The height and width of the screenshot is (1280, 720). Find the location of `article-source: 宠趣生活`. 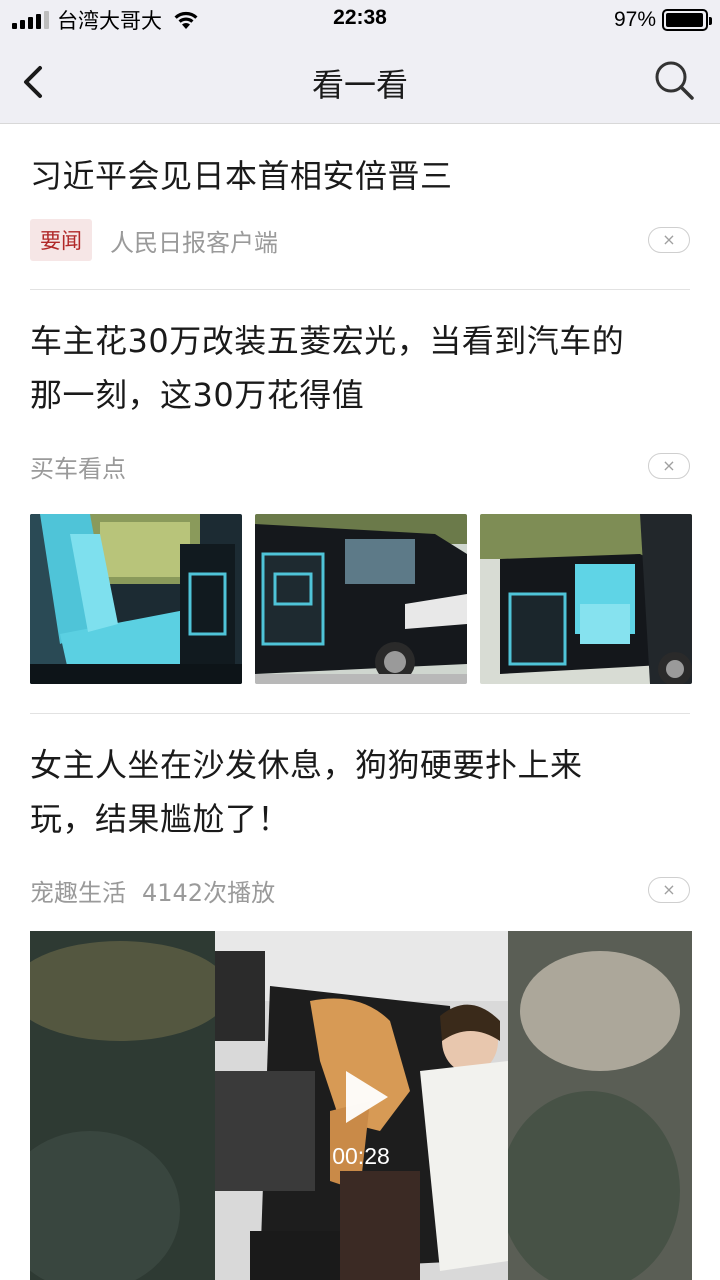

article-source: 宠趣生活 is located at coordinates (78, 892).